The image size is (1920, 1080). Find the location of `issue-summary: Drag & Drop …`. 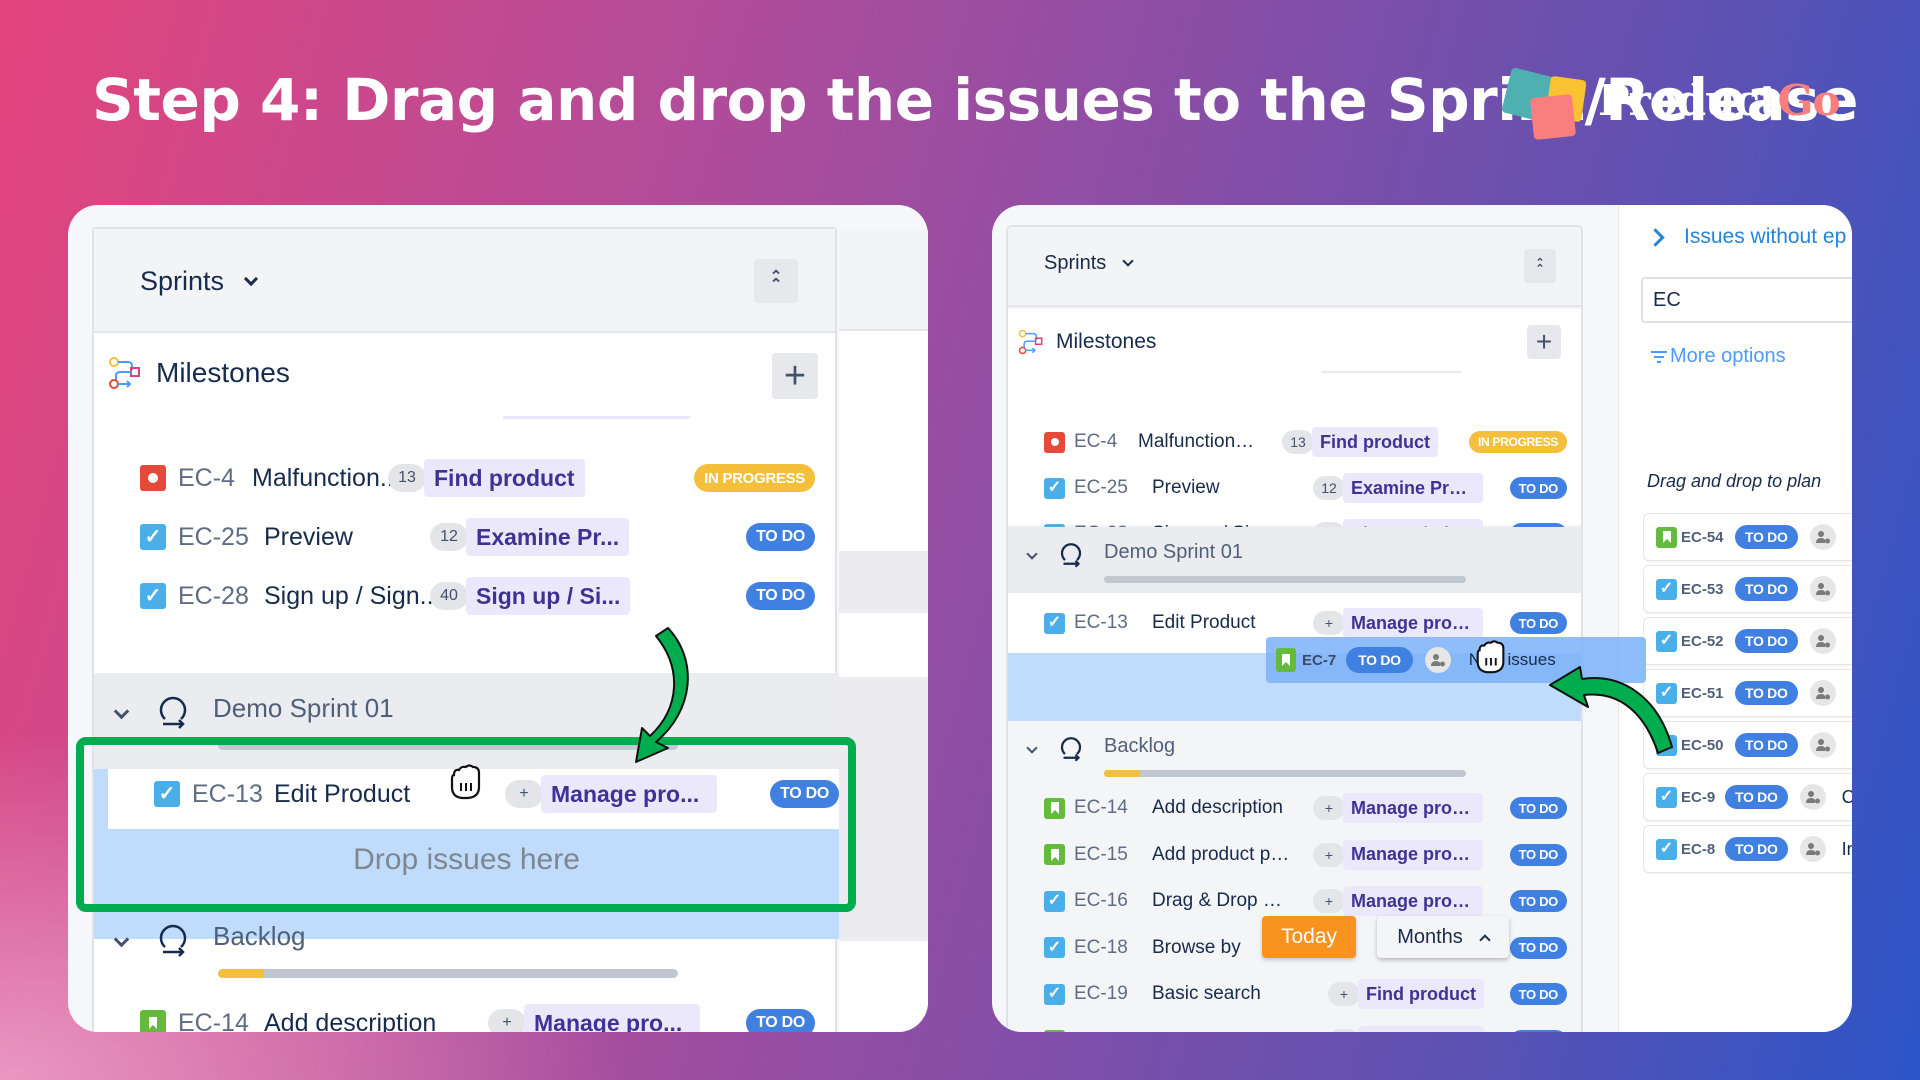

issue-summary: Drag & Drop … is located at coordinates (1217, 901).